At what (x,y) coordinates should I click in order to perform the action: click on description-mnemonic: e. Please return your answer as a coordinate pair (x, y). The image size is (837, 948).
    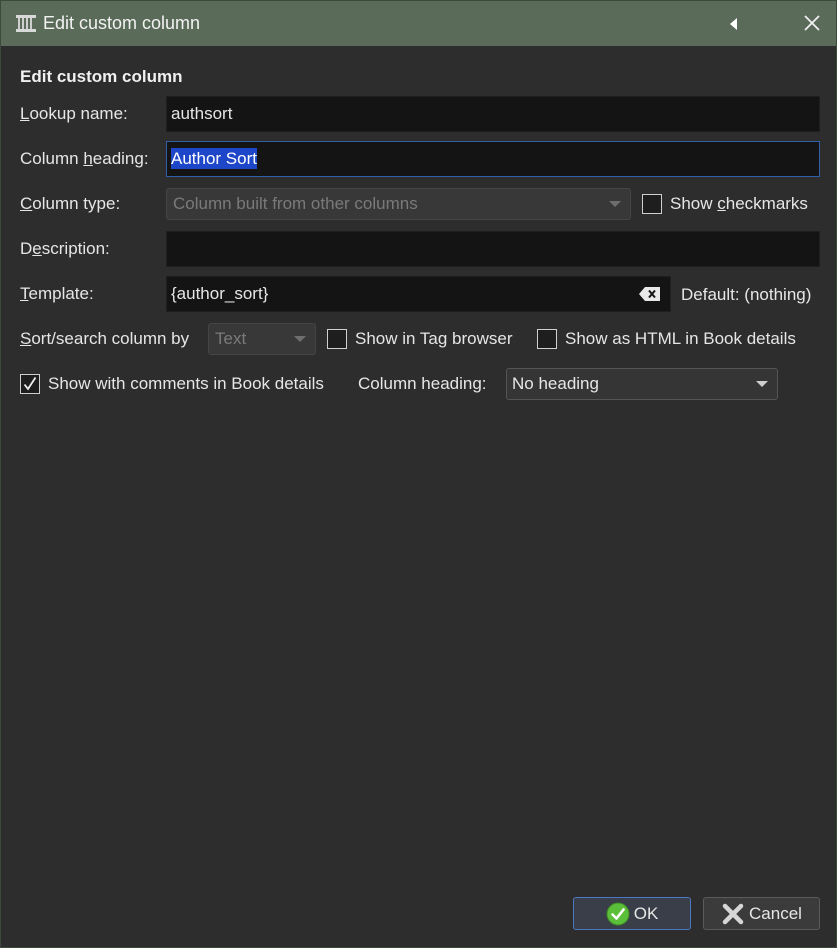
    Looking at the image, I should click on (37, 248).